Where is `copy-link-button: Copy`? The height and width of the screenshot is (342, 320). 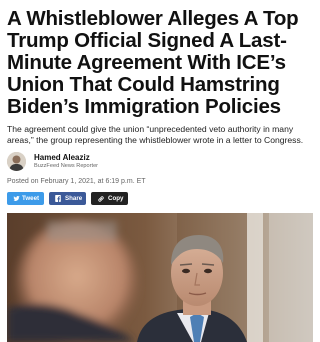 copy-link-button: Copy is located at coordinates (109, 198).